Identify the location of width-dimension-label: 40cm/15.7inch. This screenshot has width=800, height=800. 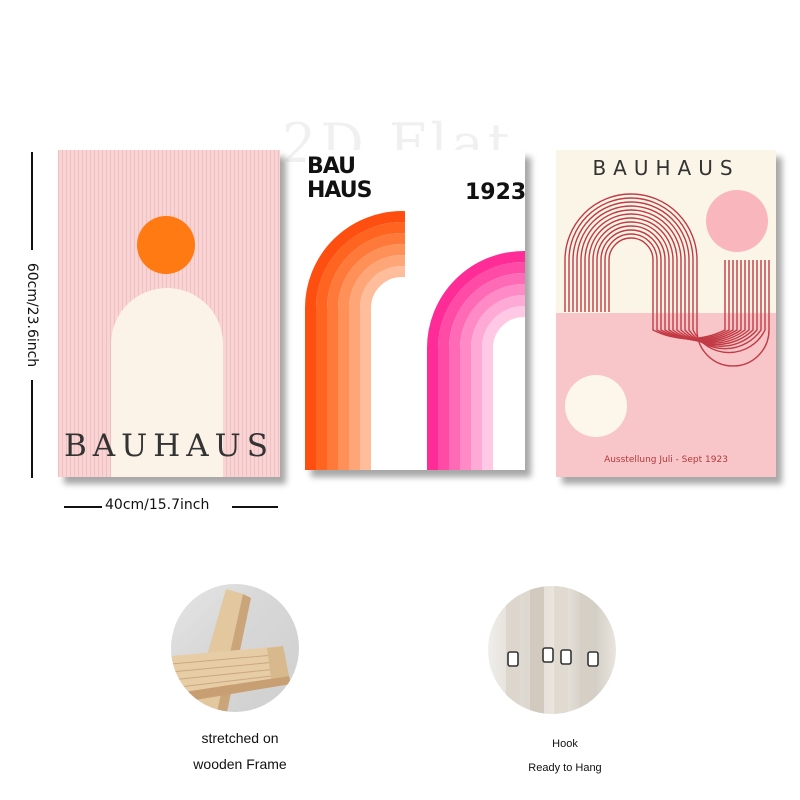
(157, 505).